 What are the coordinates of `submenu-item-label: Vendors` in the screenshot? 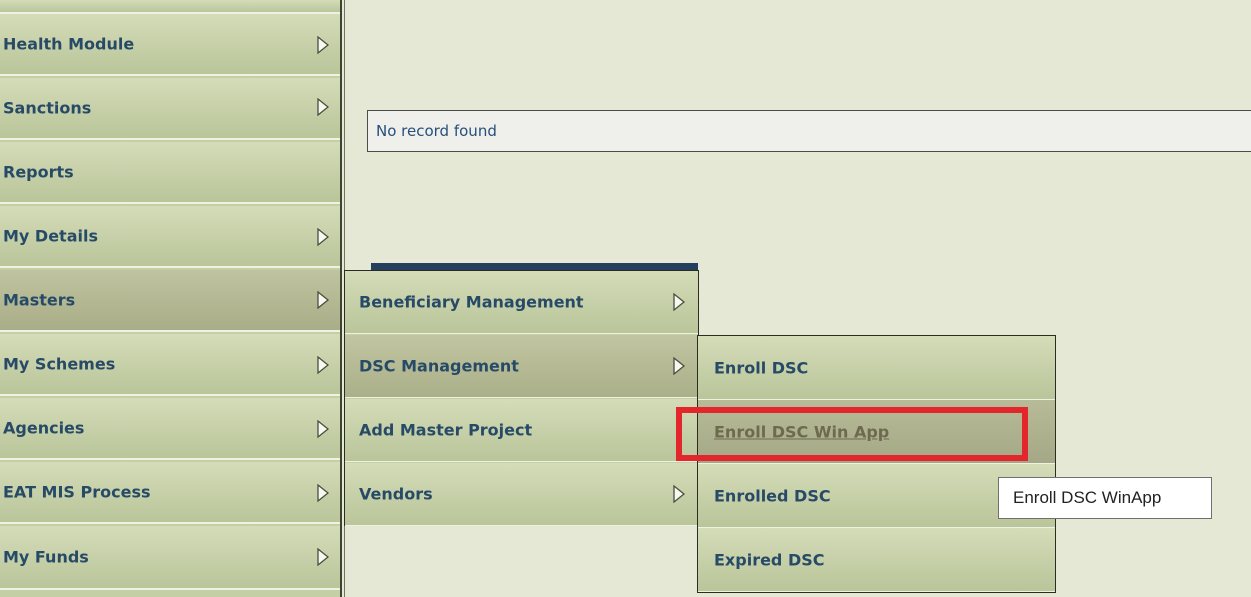 It's located at (396, 494).